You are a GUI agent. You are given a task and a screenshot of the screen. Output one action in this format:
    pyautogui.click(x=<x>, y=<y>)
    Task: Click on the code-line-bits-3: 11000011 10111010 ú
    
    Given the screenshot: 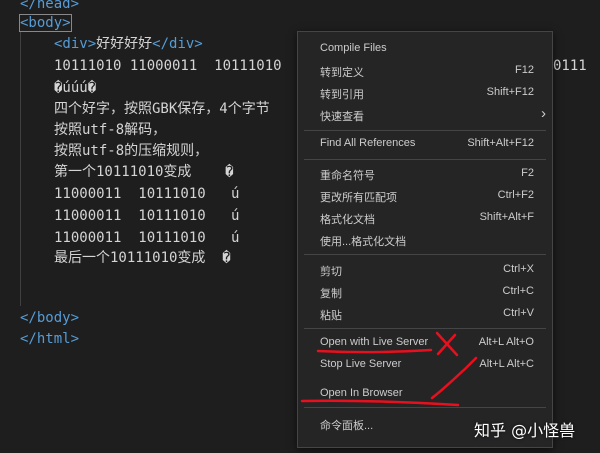 What is the action you would take?
    pyautogui.click(x=147, y=238)
    